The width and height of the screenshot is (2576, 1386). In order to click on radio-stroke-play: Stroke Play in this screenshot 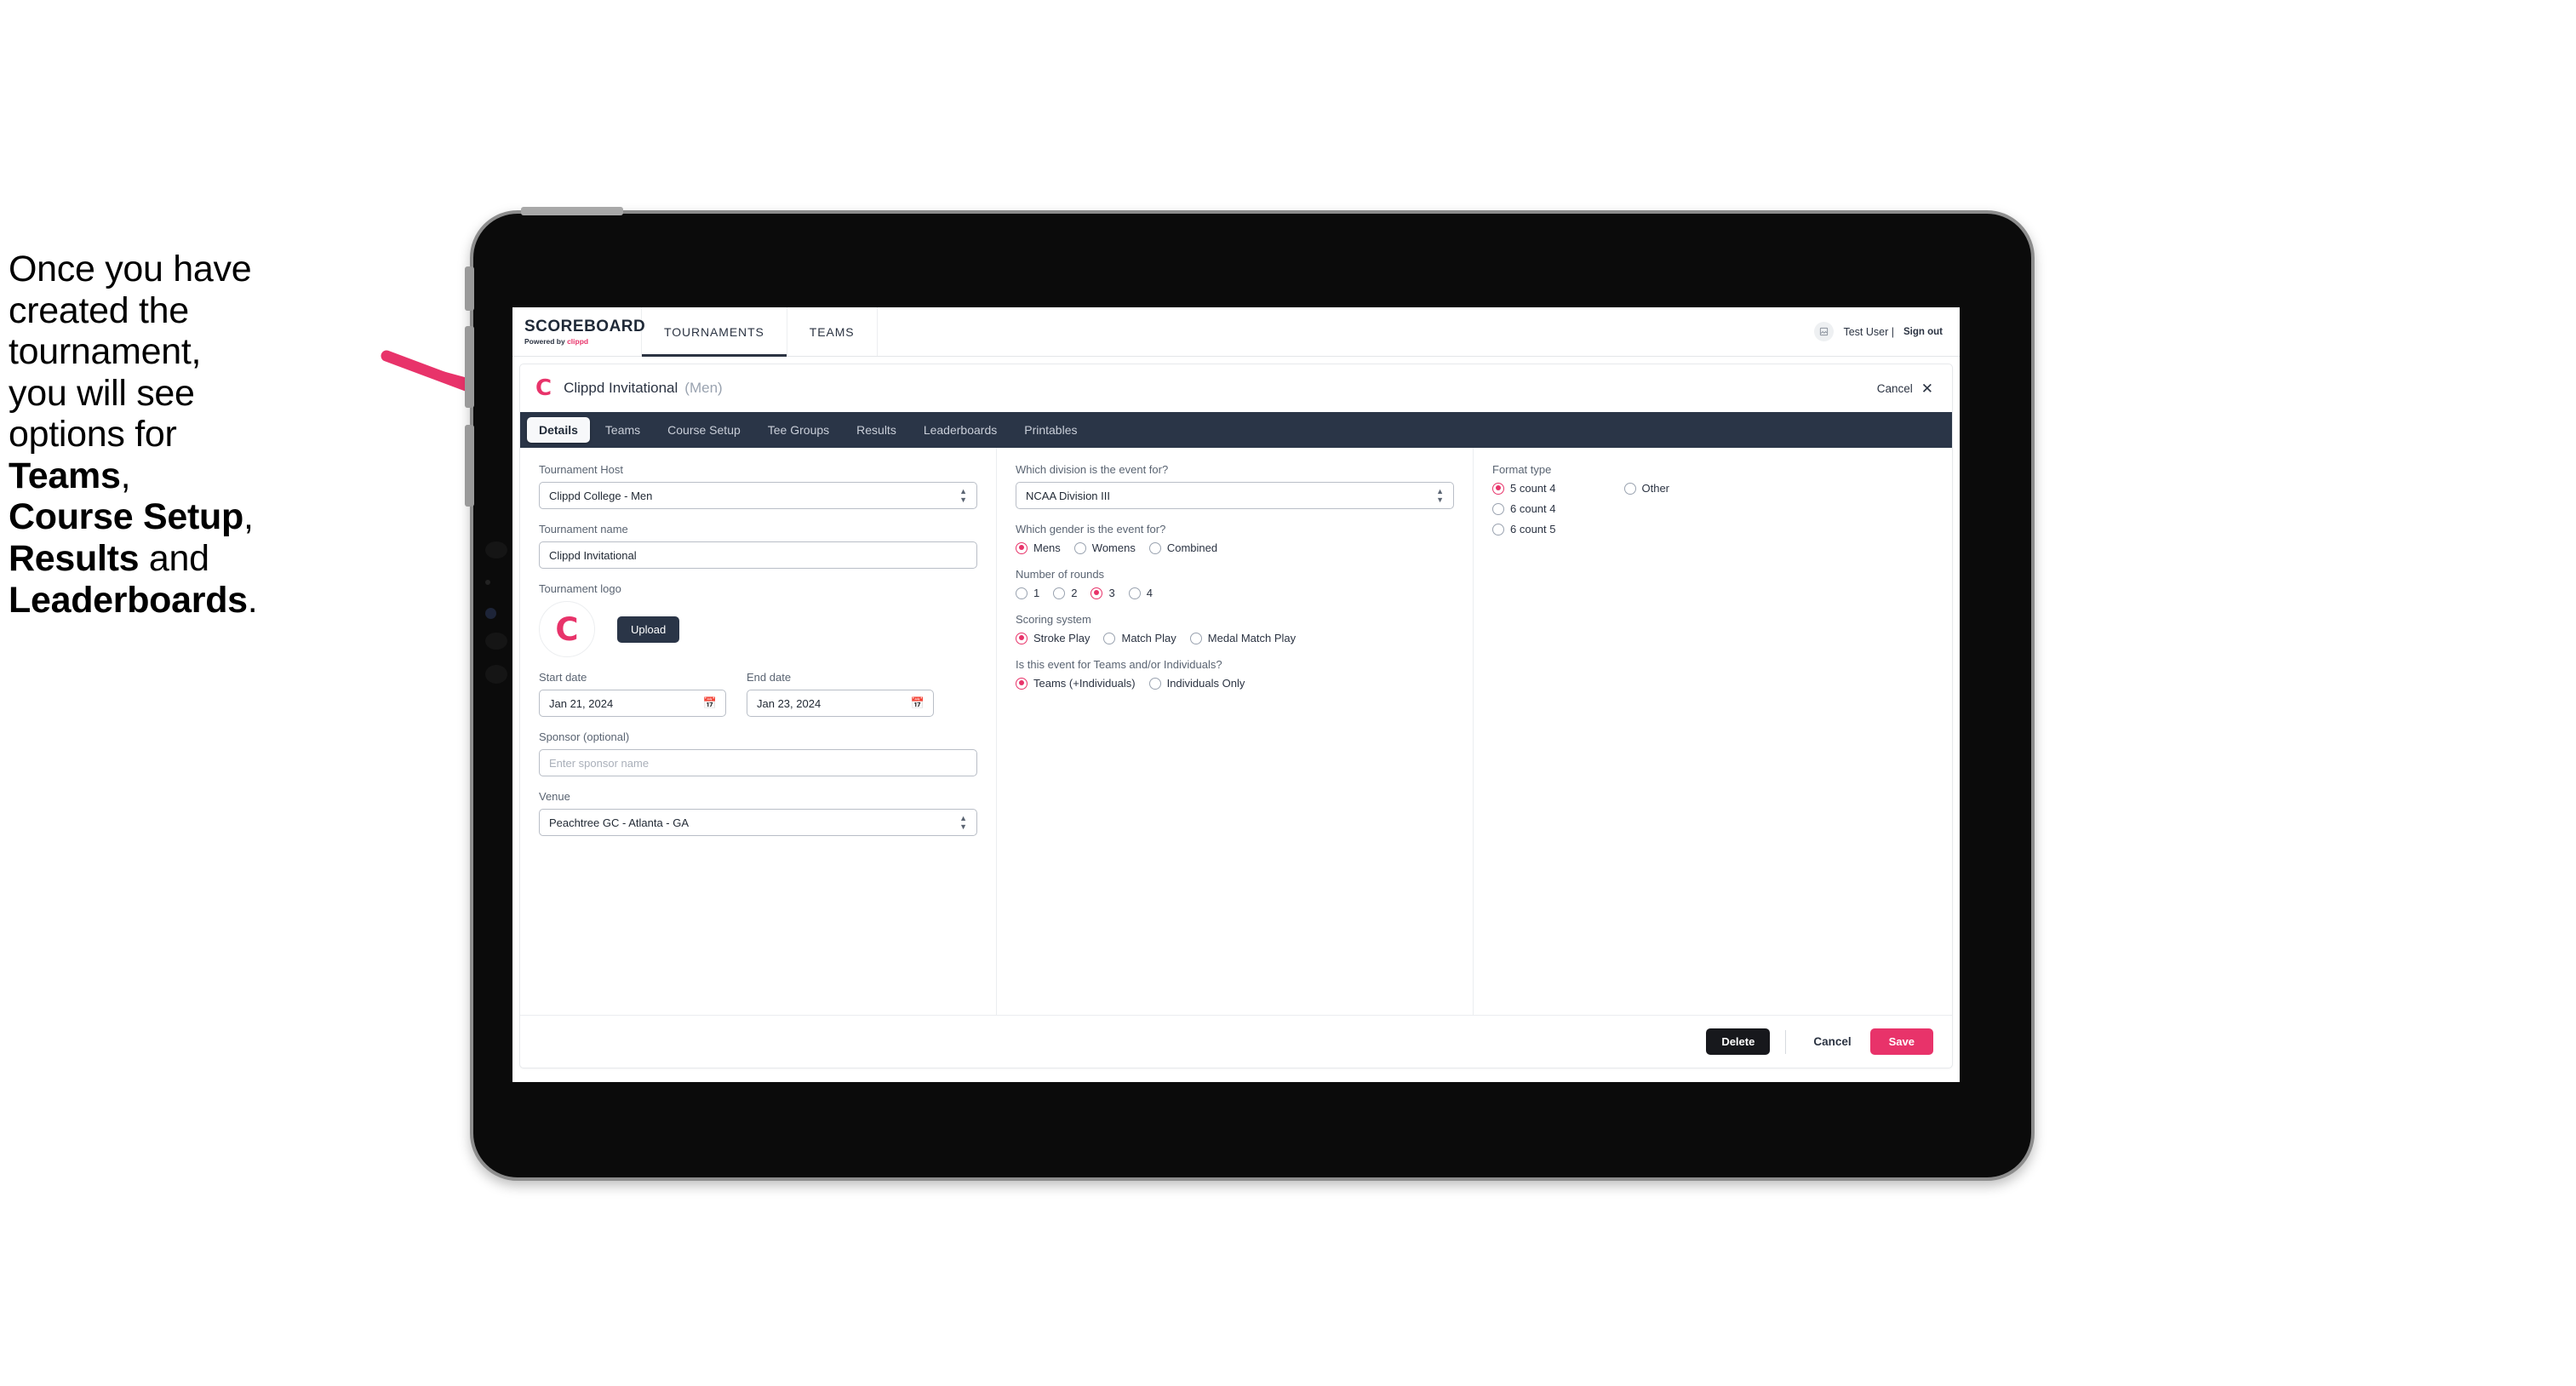, I will do `click(1053, 638)`.